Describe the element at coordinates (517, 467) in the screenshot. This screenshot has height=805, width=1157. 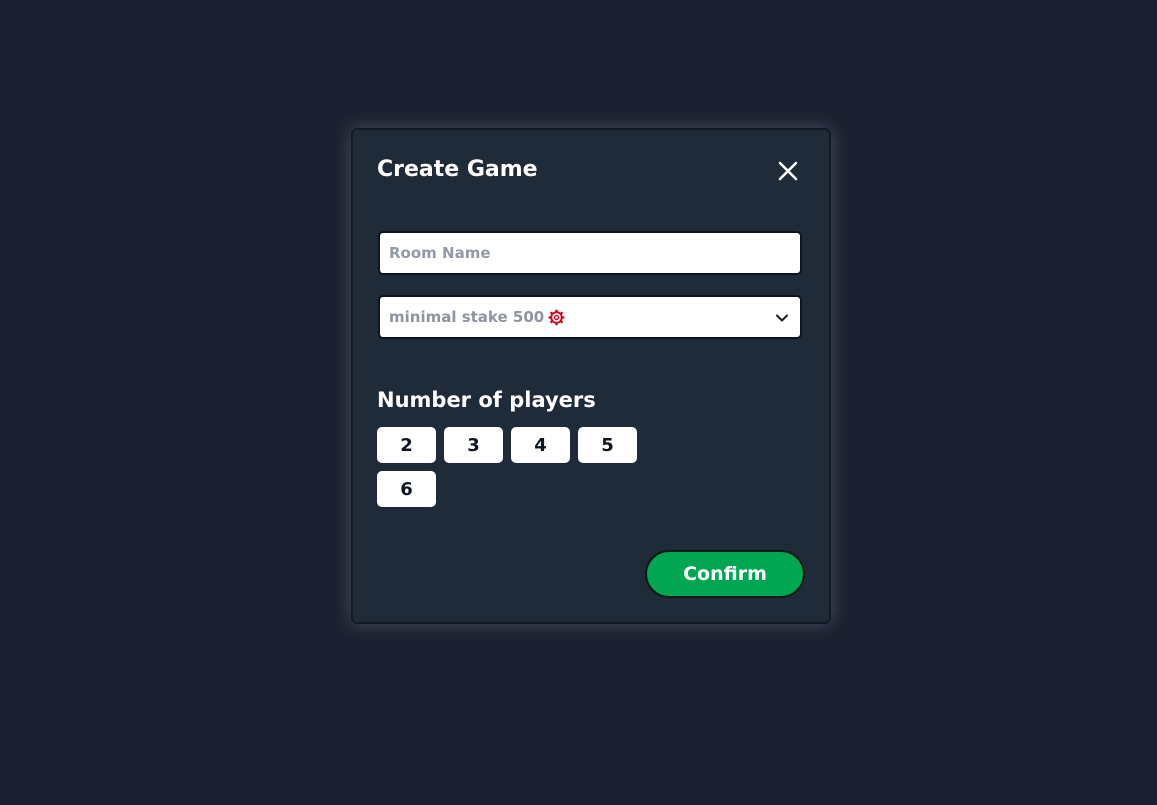
I see `player-count-options: 2 3 4 5 6` at that location.